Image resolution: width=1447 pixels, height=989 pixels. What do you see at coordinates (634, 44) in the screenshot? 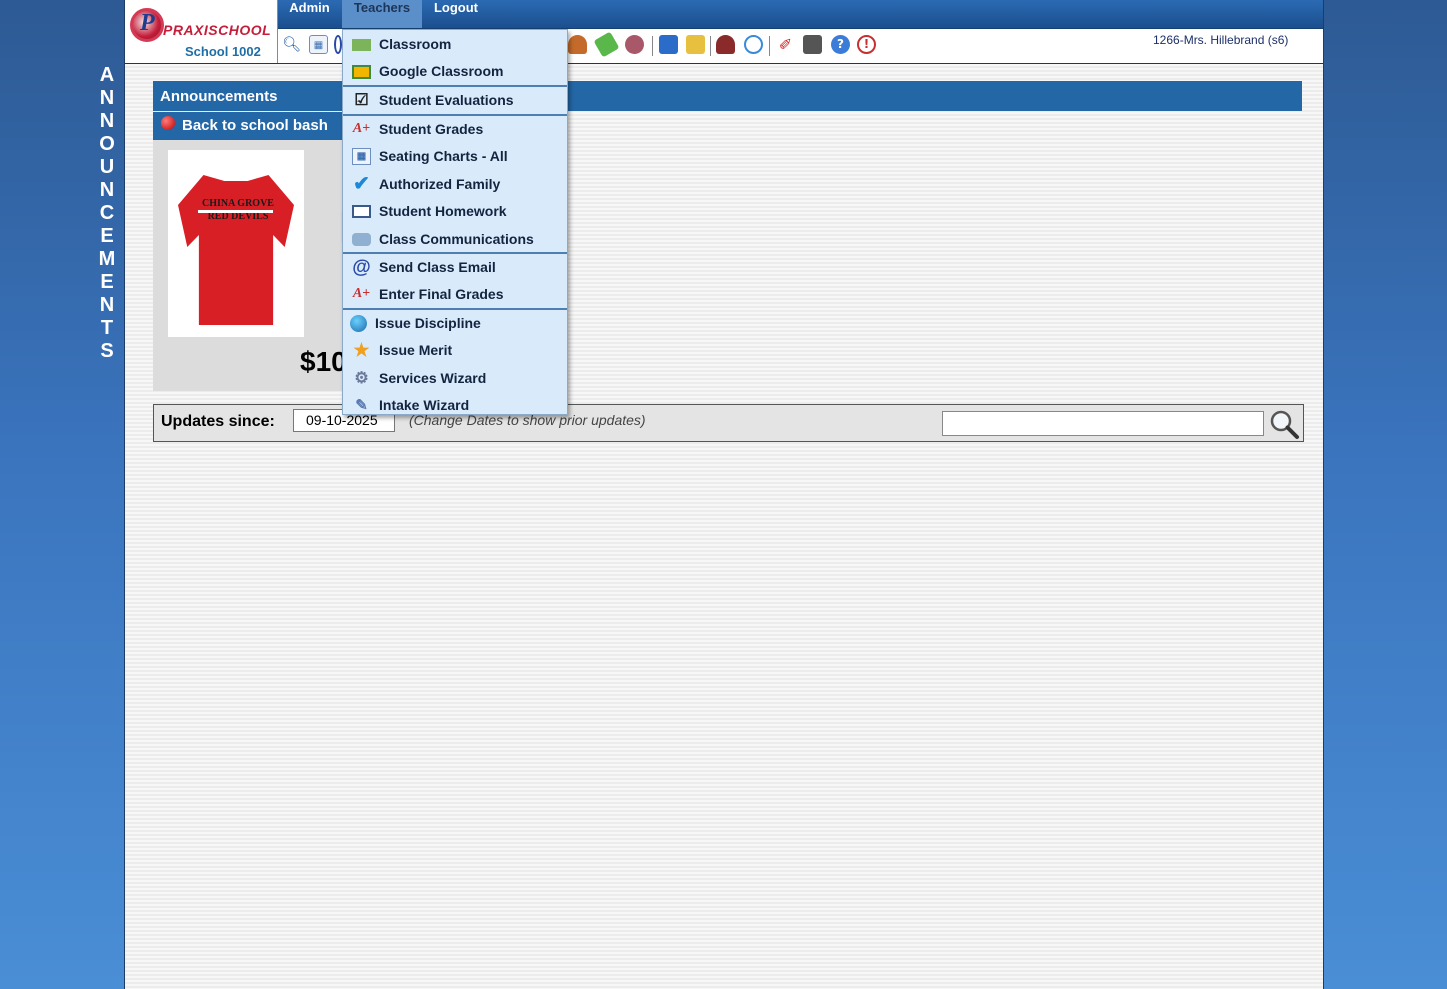
I see `people-icon` at bounding box center [634, 44].